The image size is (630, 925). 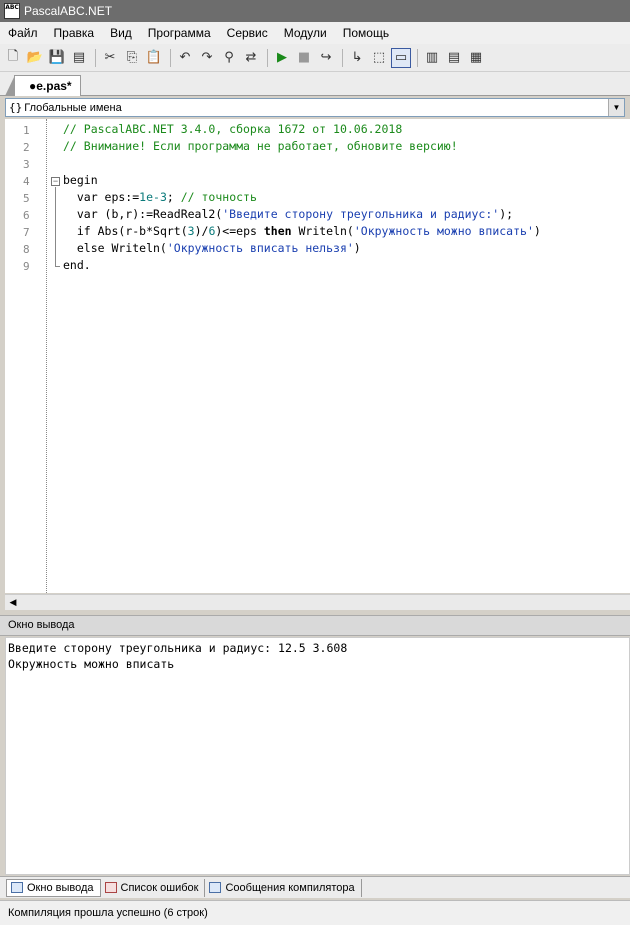 I want to click on scope-label: Глобальные имена, so click(x=73, y=107).